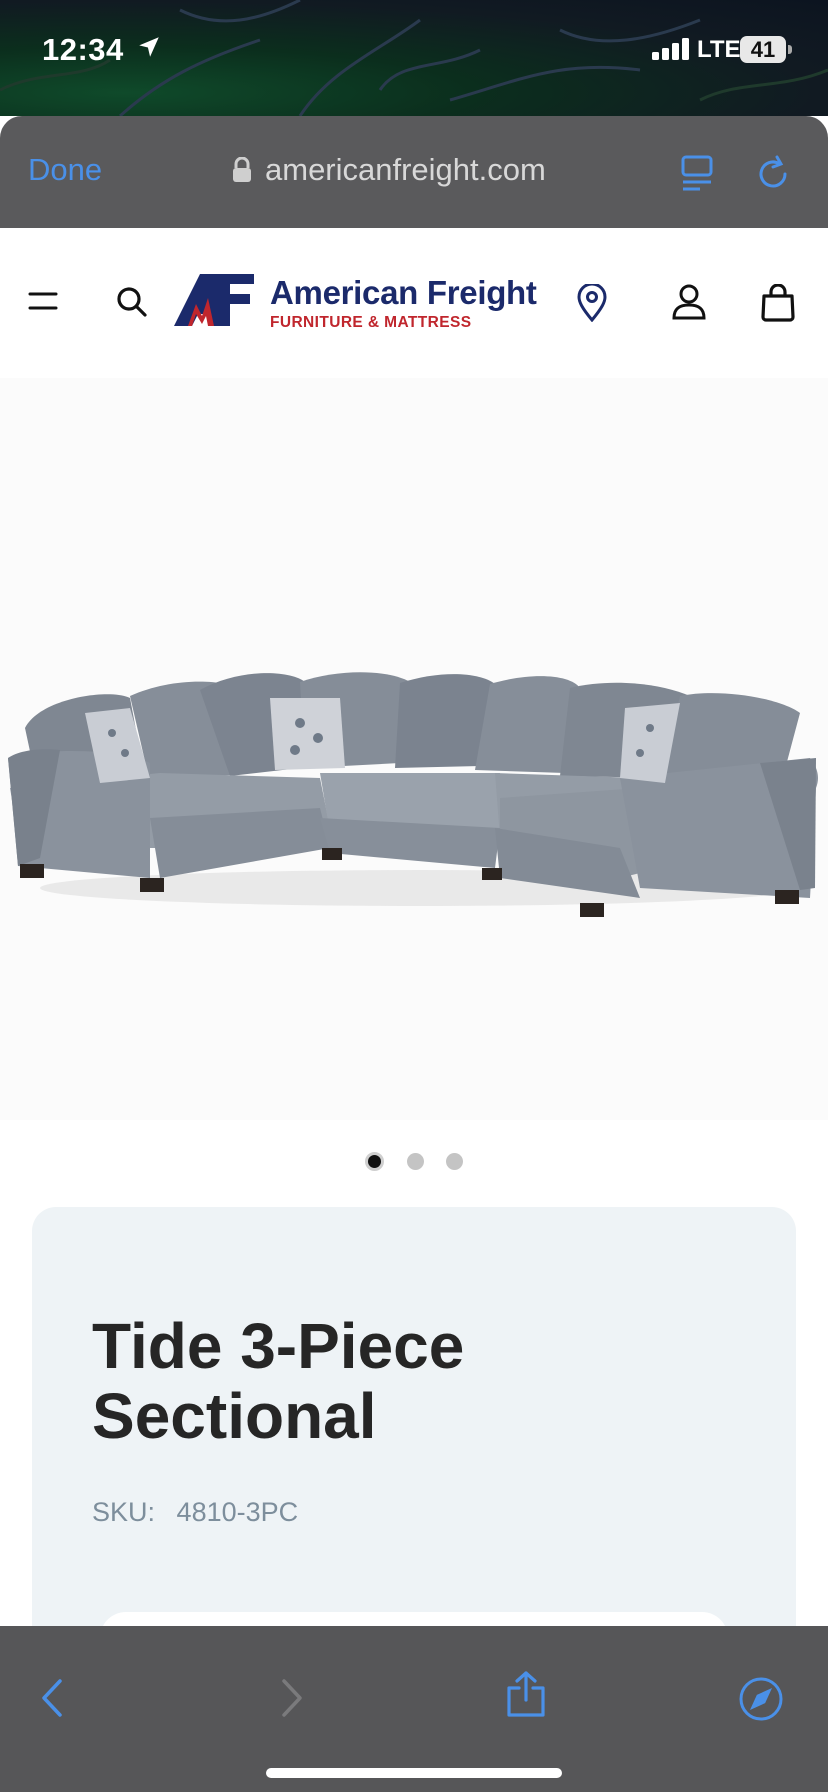  What do you see at coordinates (719, 49) in the screenshot?
I see `network-type: LTE` at bounding box center [719, 49].